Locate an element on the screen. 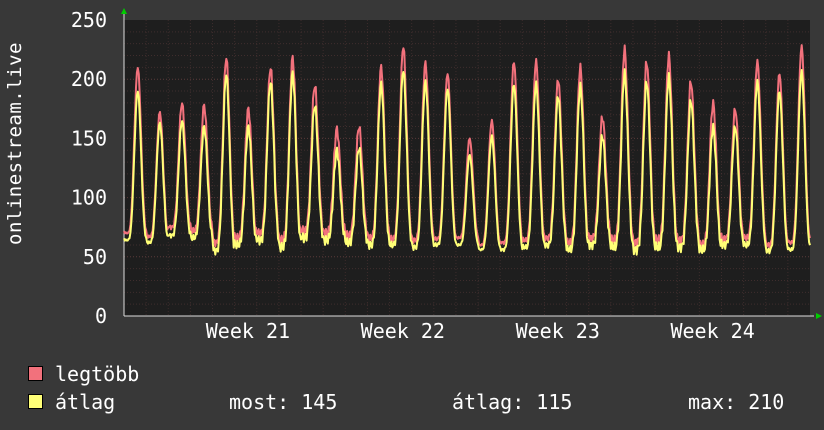  y-tick-label: 250 is located at coordinates (89, 20).